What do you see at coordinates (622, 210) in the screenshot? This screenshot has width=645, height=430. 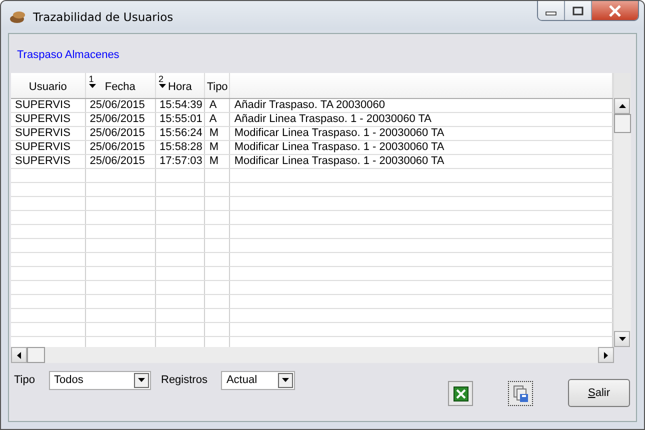 I see `vertical-scrollbar` at bounding box center [622, 210].